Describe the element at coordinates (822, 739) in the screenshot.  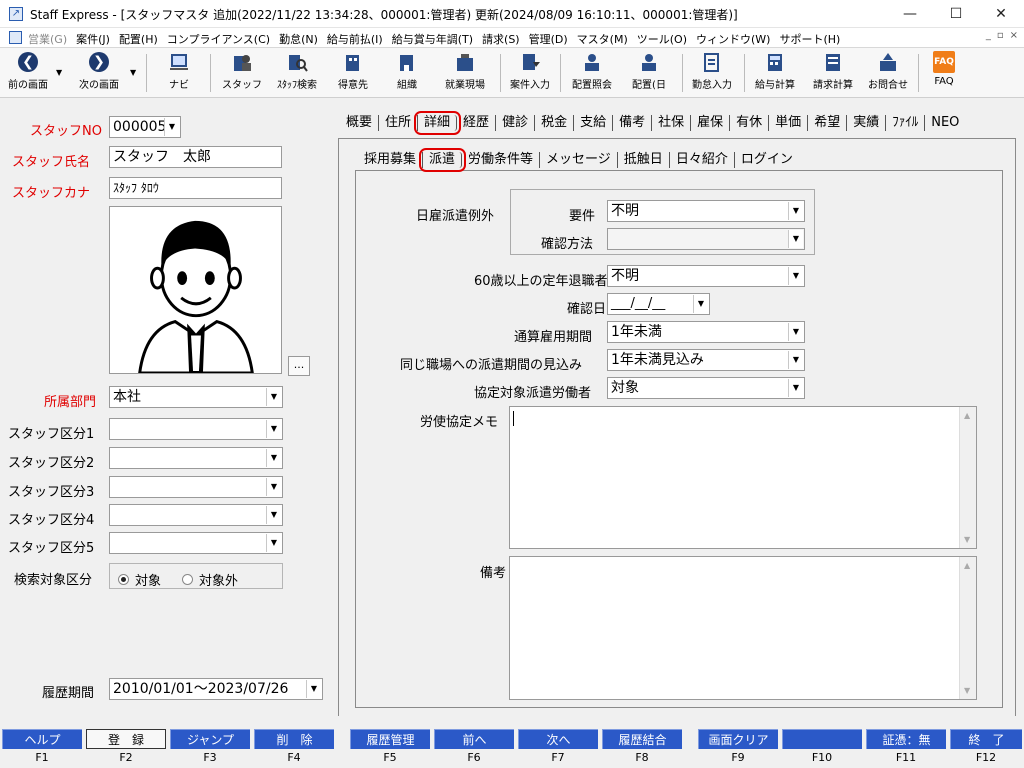
I see `f10-button` at that location.